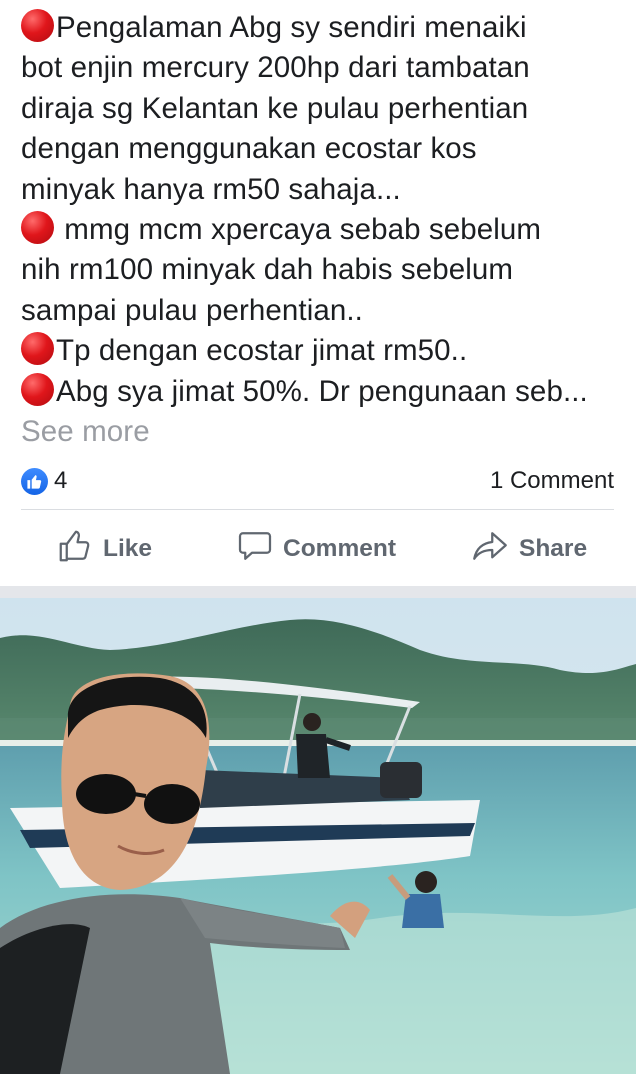 Image resolution: width=636 pixels, height=1080 pixels. I want to click on like-button: Like, so click(104, 549).